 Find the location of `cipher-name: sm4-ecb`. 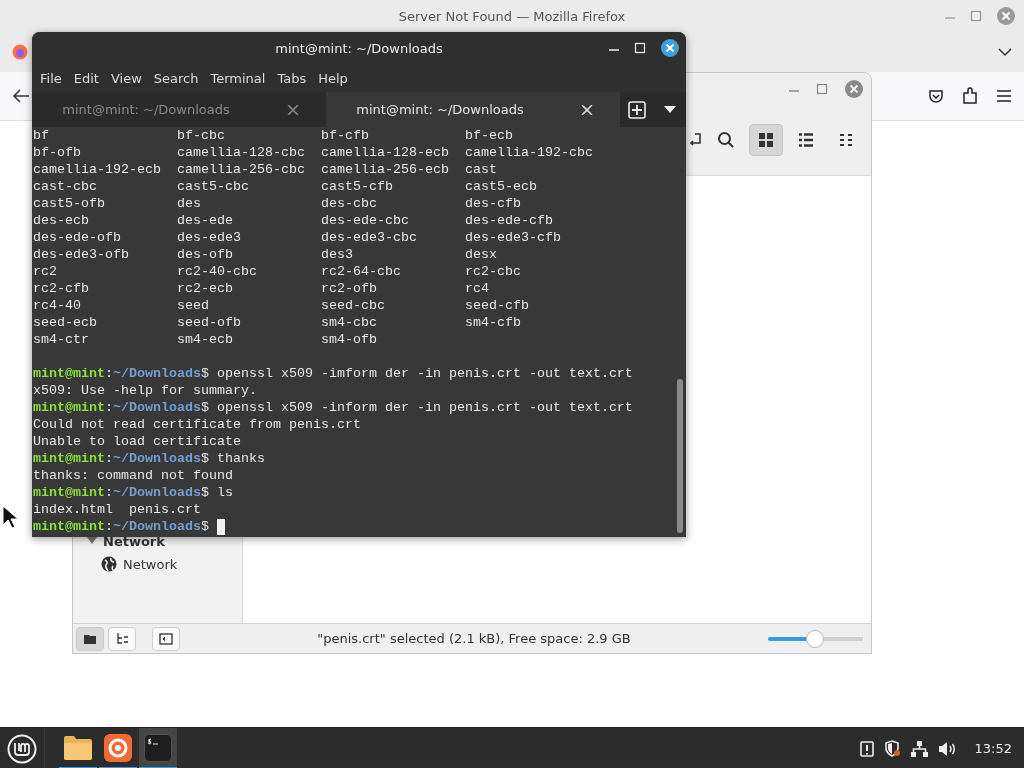

cipher-name: sm4-ecb is located at coordinates (205, 339).